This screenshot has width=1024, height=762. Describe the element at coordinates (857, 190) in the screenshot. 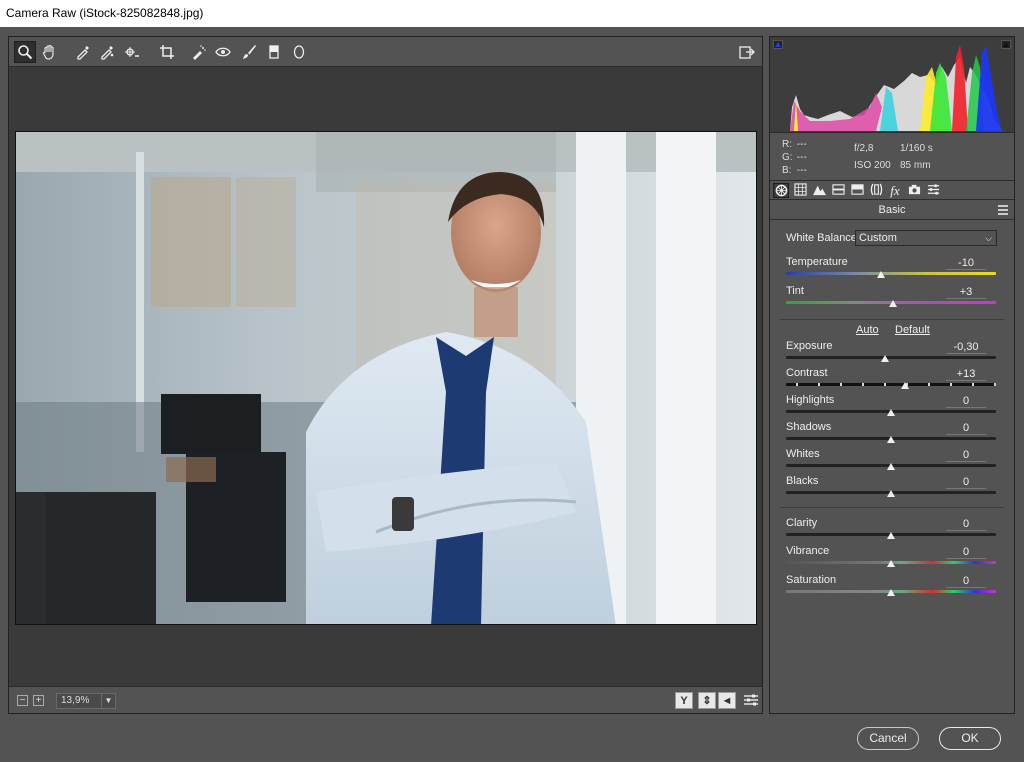

I see `split-toning-tab-icon` at that location.